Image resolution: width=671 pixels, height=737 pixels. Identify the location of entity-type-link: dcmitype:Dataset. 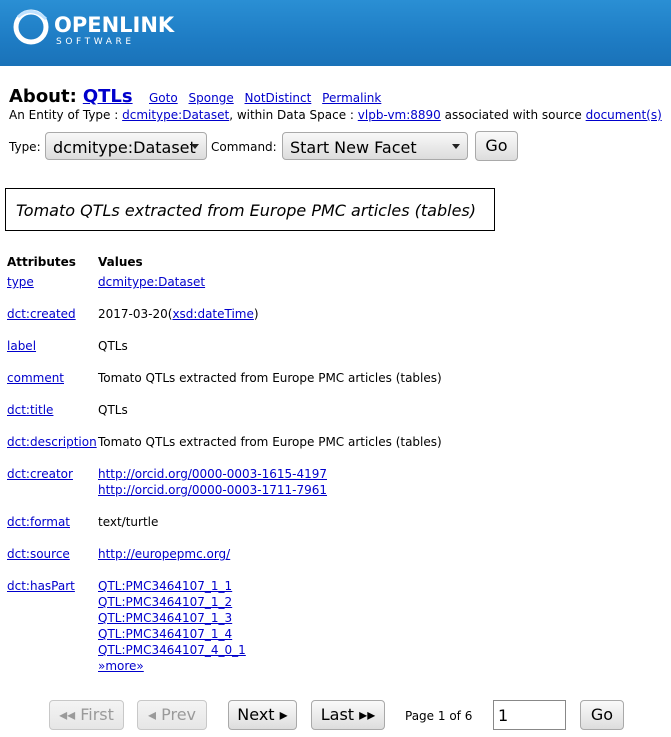
(175, 115).